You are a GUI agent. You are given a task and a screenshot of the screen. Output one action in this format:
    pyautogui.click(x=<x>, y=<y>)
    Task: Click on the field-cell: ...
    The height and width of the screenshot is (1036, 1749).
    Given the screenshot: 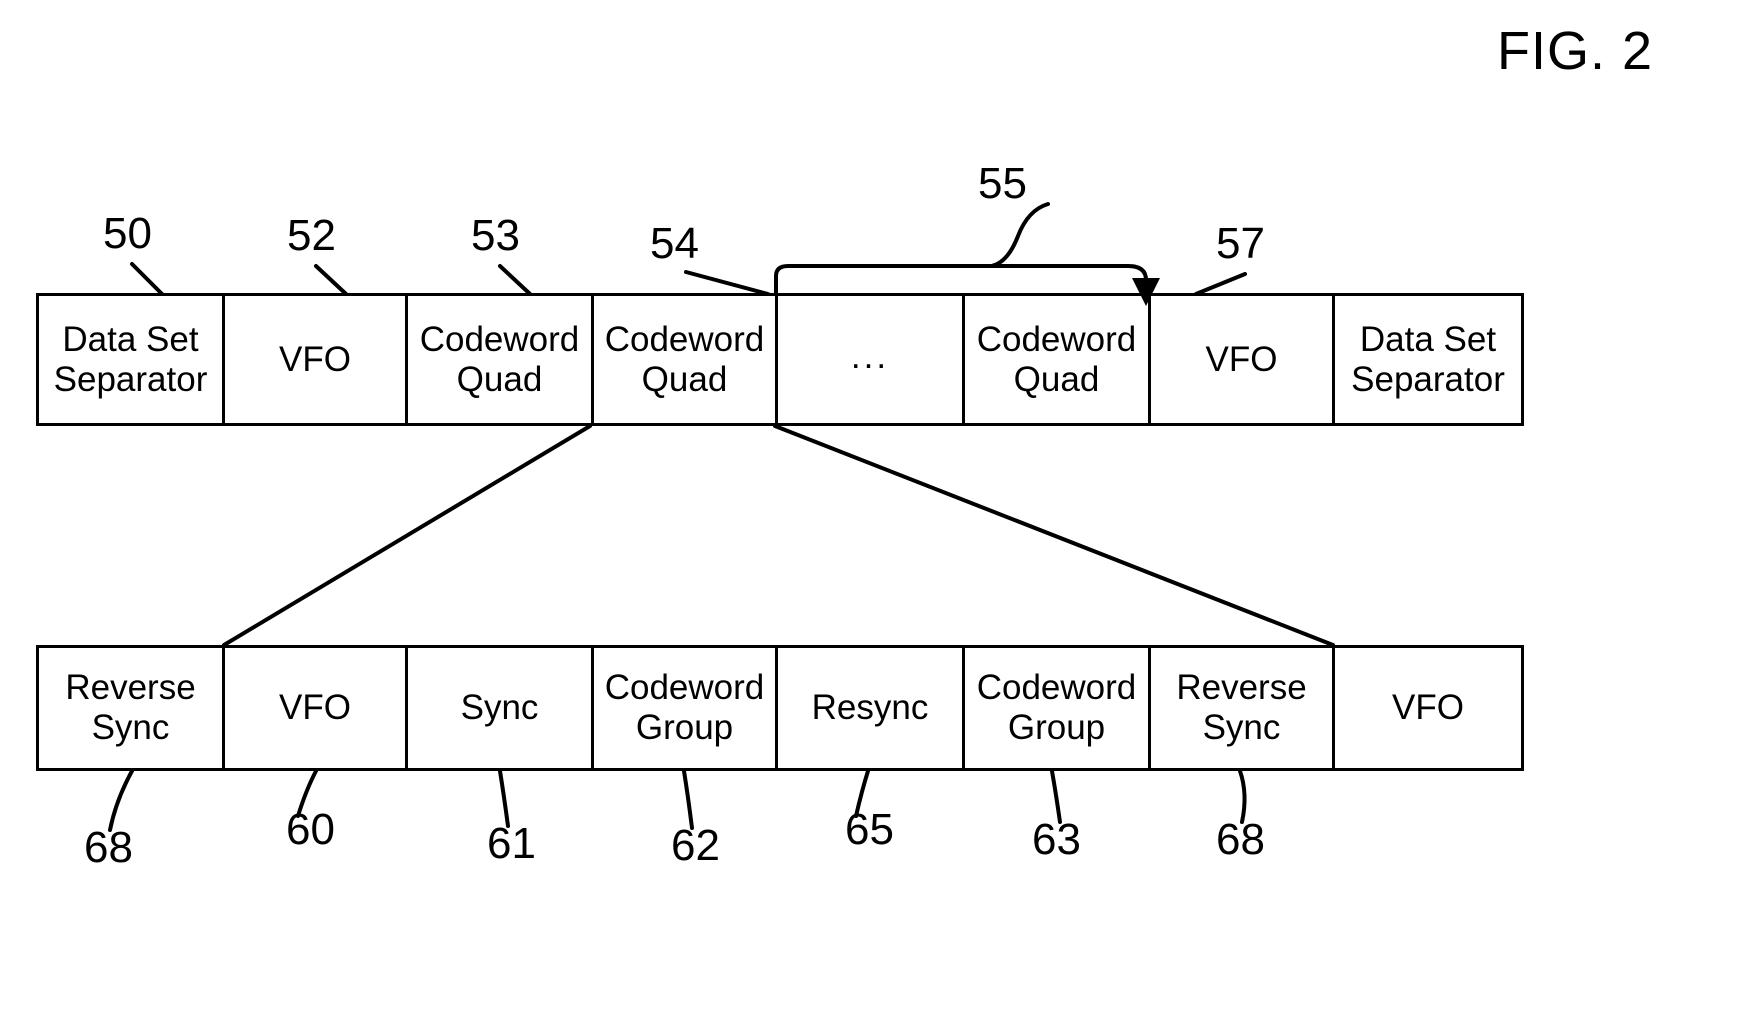 What is the action you would take?
    pyautogui.click(x=871, y=359)
    